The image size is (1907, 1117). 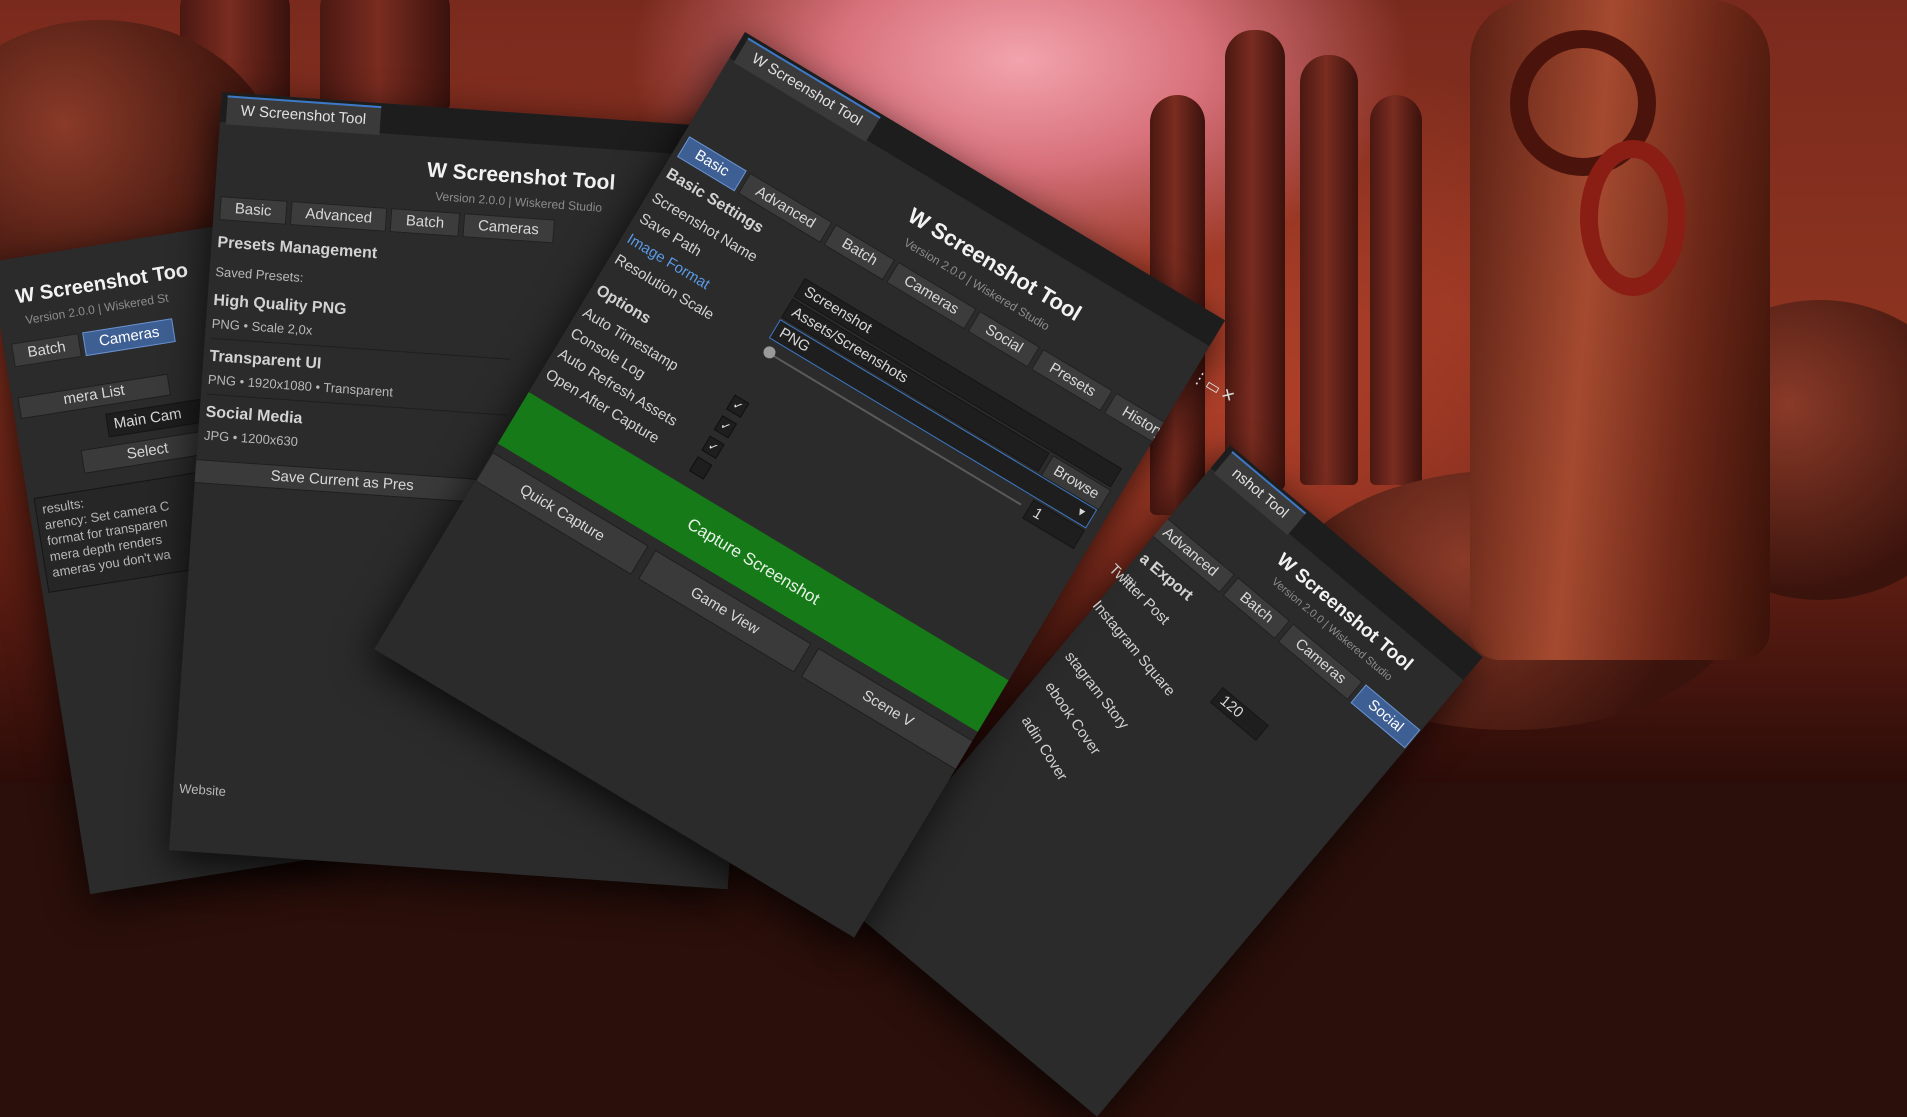 What do you see at coordinates (94, 395) in the screenshot?
I see `camera-list-label: mera List` at bounding box center [94, 395].